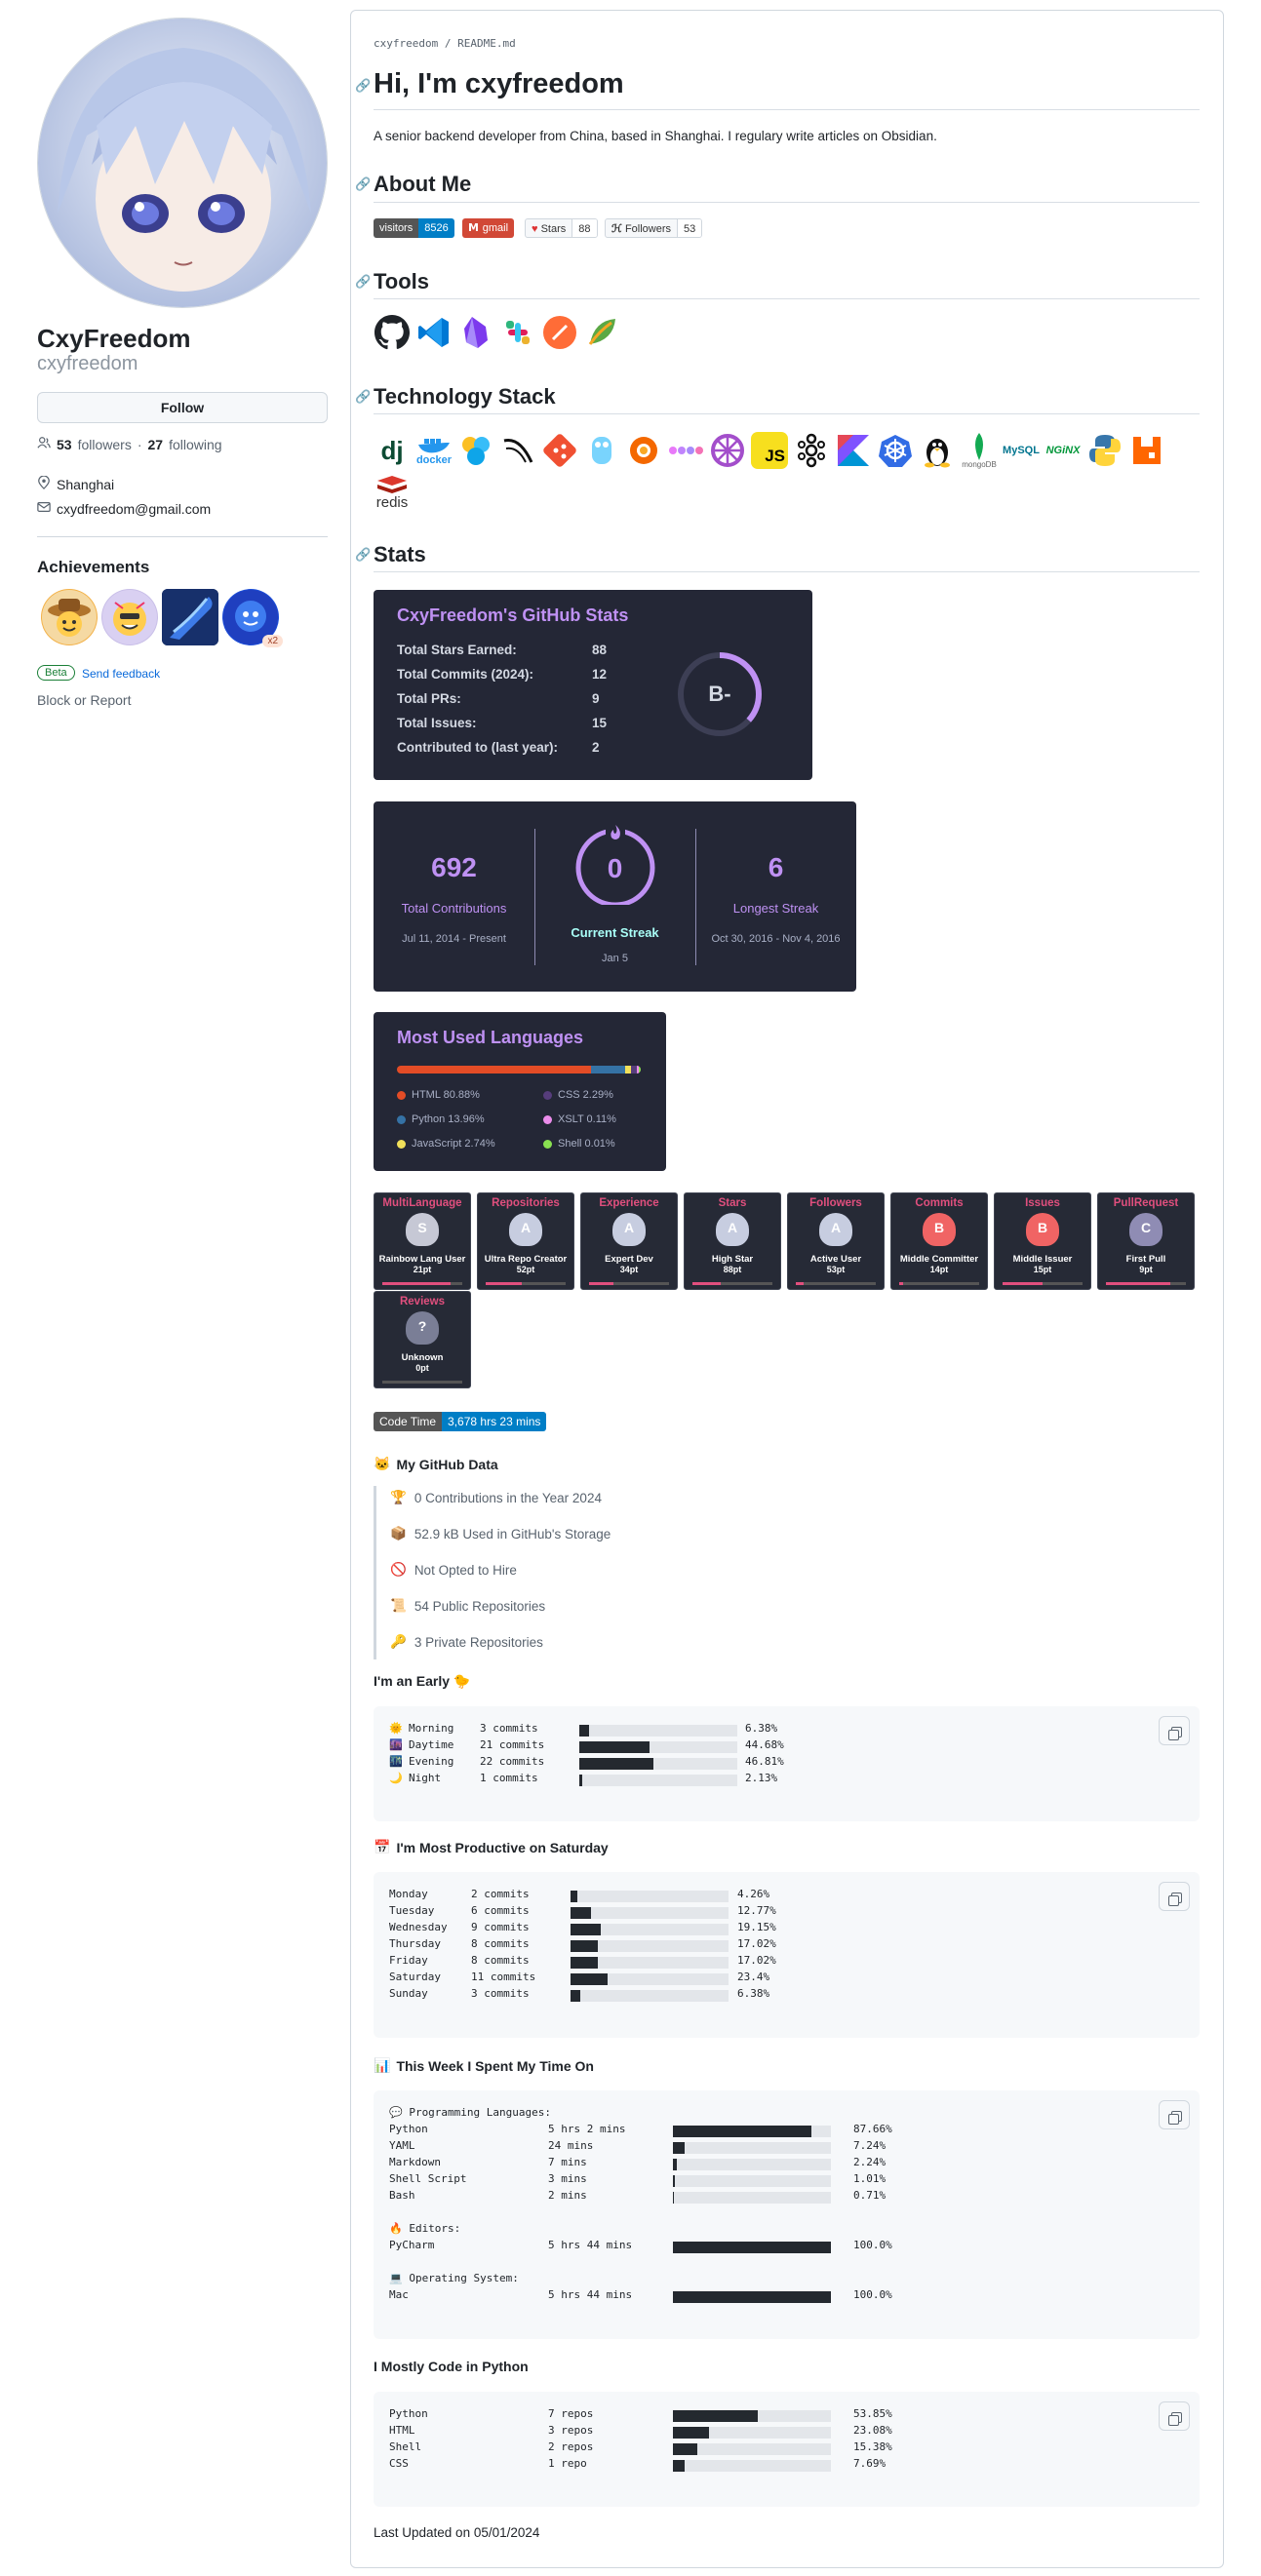 This screenshot has width=1261, height=2576. Describe the element at coordinates (431, 1744) in the screenshot. I see `time-of-day-name: Daytime` at that location.